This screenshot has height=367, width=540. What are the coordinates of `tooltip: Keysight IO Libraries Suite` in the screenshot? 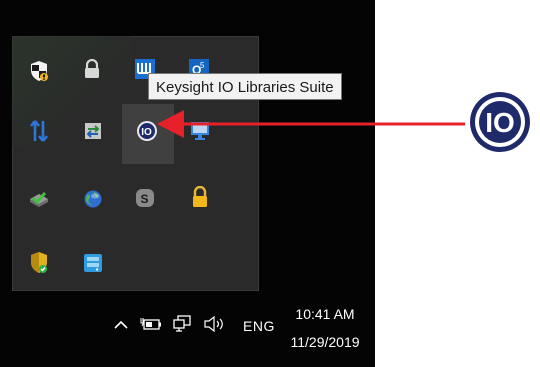 It's located at (245, 86).